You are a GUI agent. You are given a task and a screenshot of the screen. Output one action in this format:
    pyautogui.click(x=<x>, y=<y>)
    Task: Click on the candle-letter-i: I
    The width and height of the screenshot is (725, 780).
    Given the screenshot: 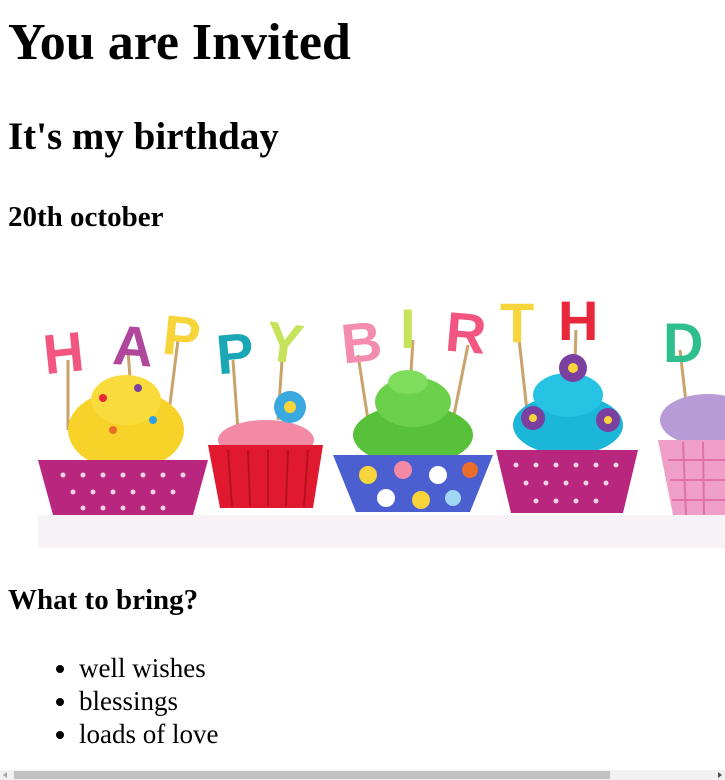 What is the action you would take?
    pyautogui.click(x=408, y=328)
    